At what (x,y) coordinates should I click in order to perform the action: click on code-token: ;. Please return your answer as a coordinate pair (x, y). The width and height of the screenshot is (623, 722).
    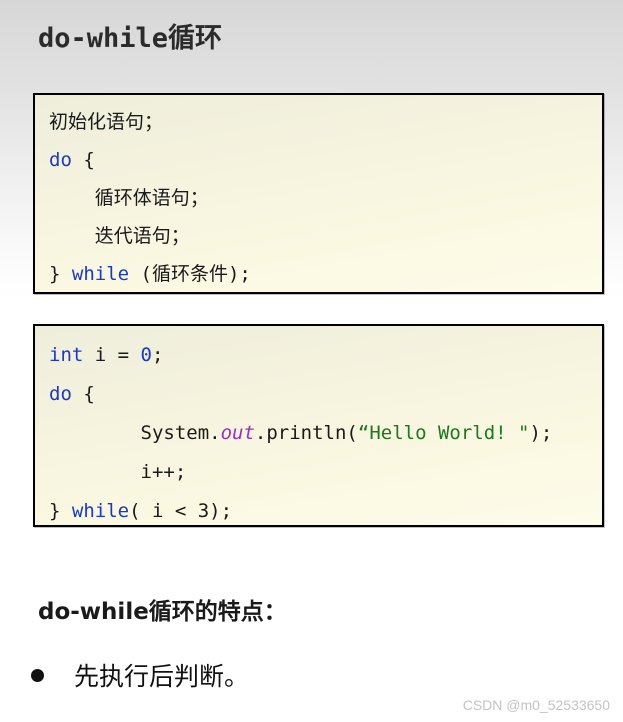
    Looking at the image, I should click on (157, 355).